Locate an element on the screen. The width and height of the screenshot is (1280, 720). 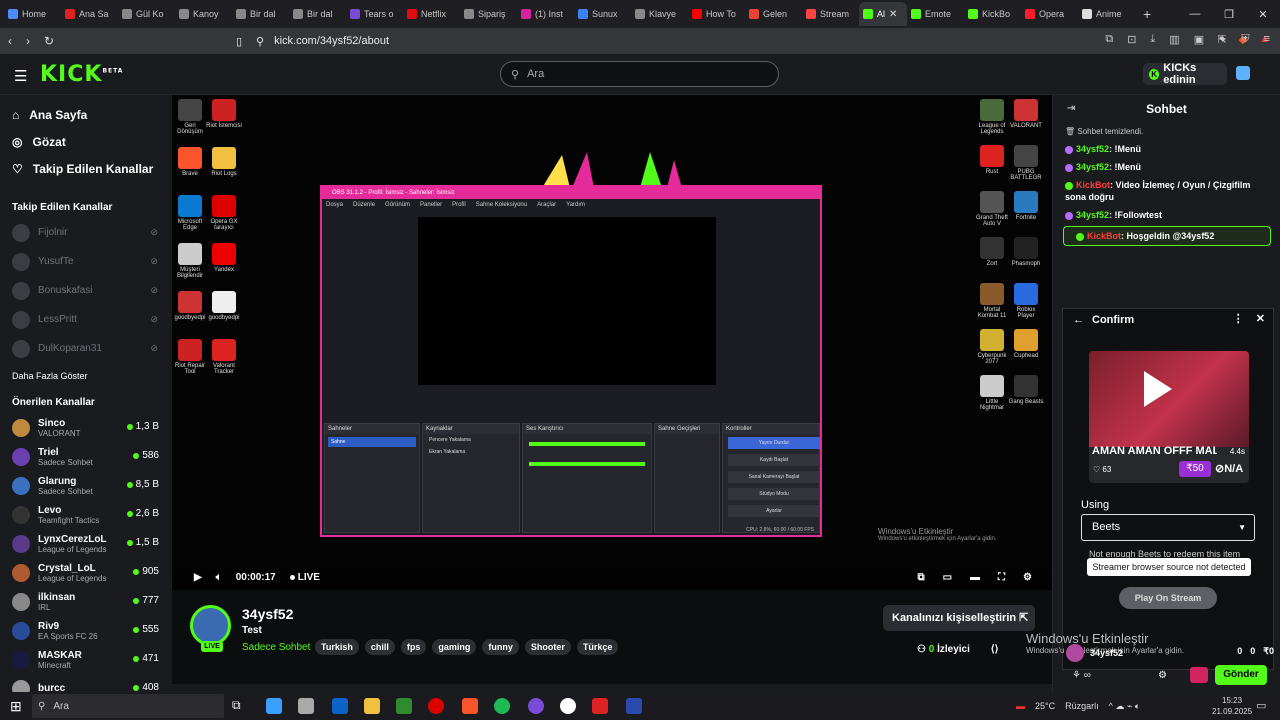
url-text: kick.com/34ysf52/about is located at coordinates (331, 41).